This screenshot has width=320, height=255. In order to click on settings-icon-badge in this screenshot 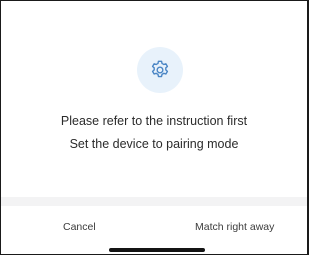, I will do `click(160, 70)`.